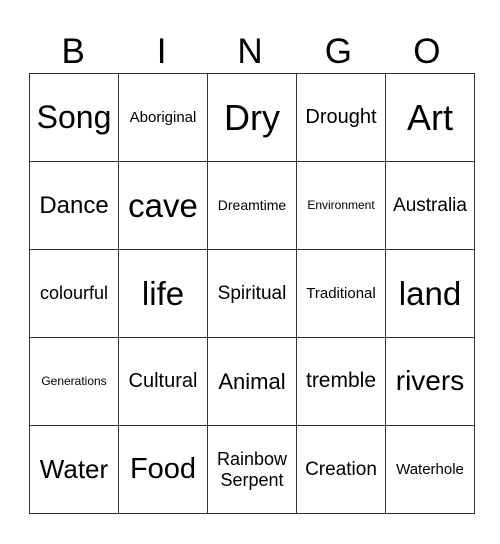 Image resolution: width=500 pixels, height=544 pixels. Describe the element at coordinates (74, 381) in the screenshot. I see `bingo-cell: Generations` at that location.